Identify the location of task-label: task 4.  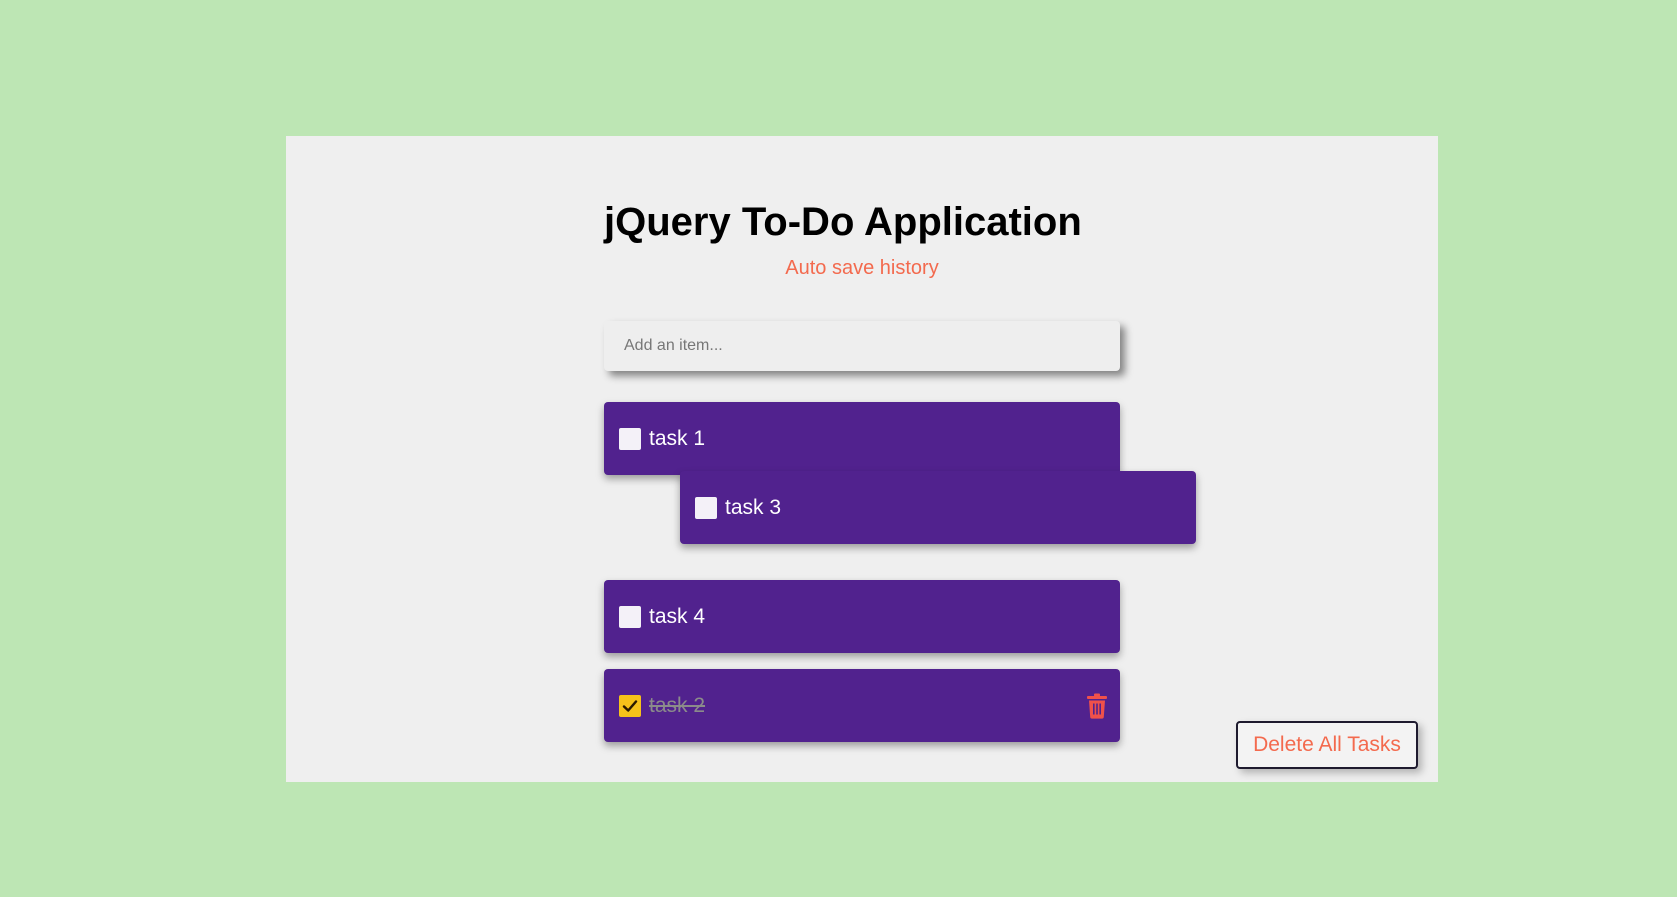
(677, 616).